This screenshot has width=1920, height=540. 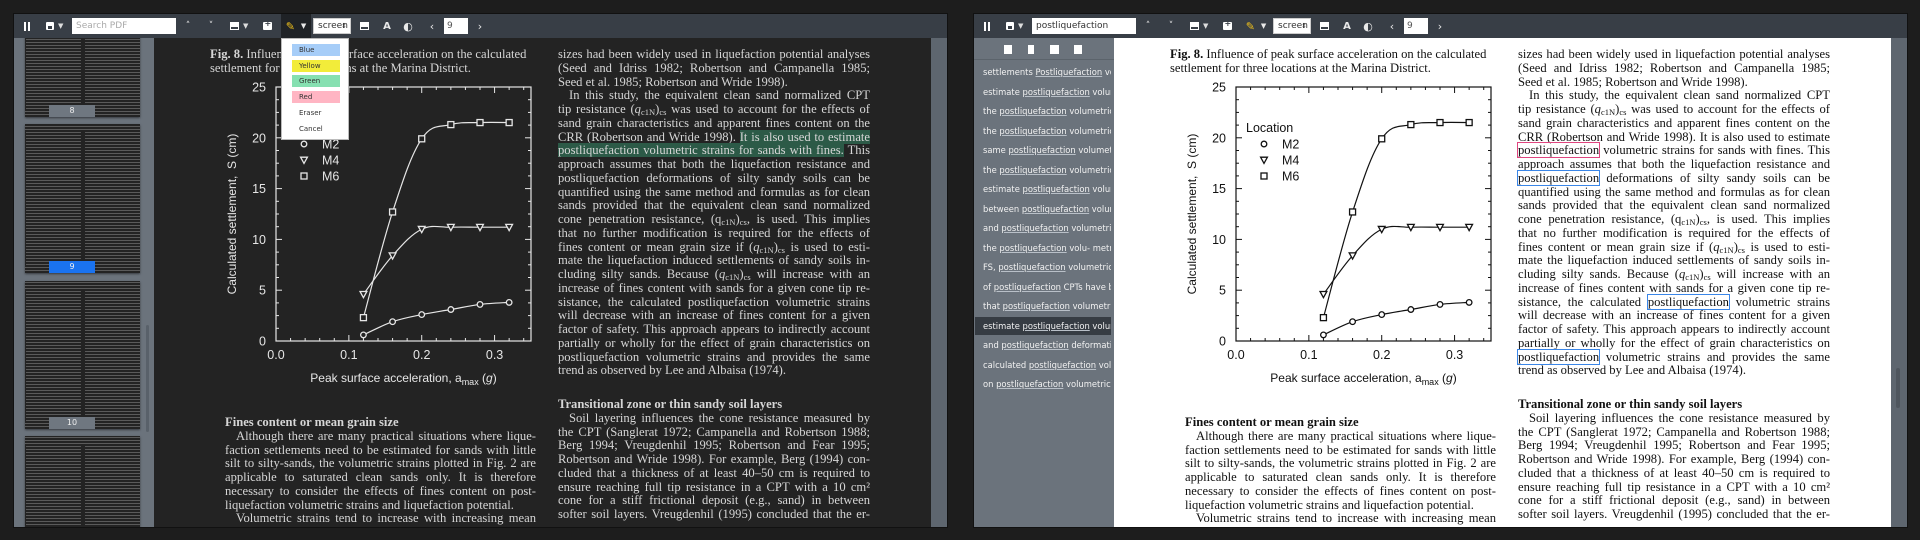 I want to click on scrollbar-thumb, so click(x=1898, y=388).